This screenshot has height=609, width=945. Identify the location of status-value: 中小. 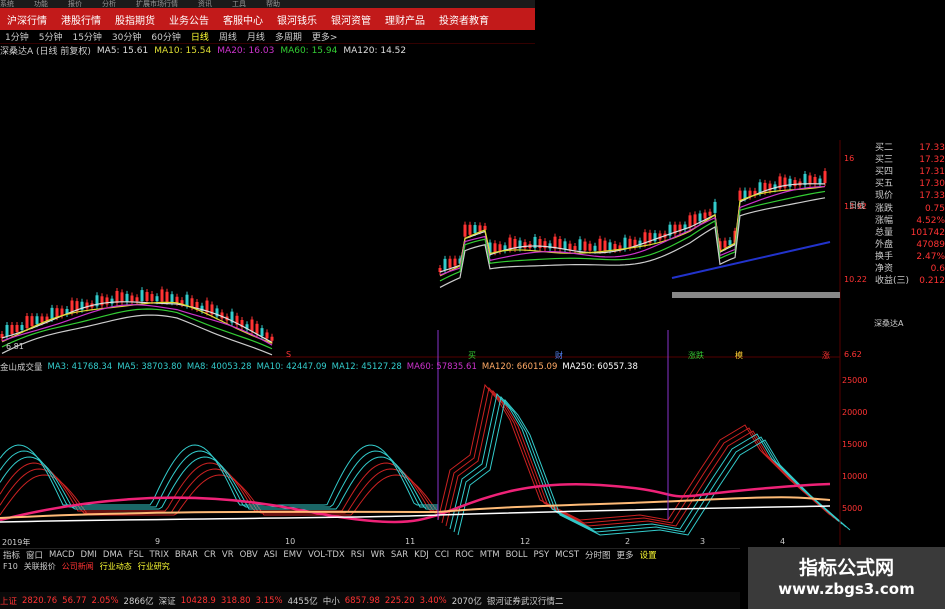
(331, 601).